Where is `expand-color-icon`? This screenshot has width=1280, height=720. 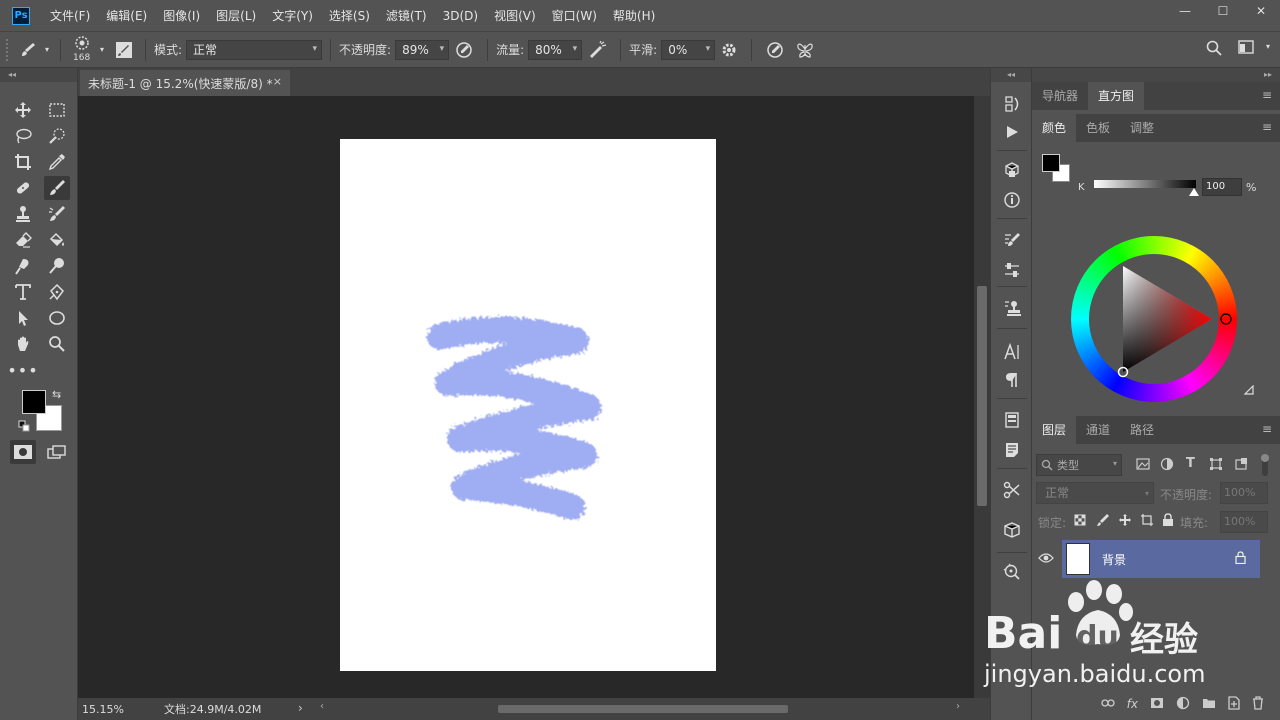 expand-color-icon is located at coordinates (1248, 391).